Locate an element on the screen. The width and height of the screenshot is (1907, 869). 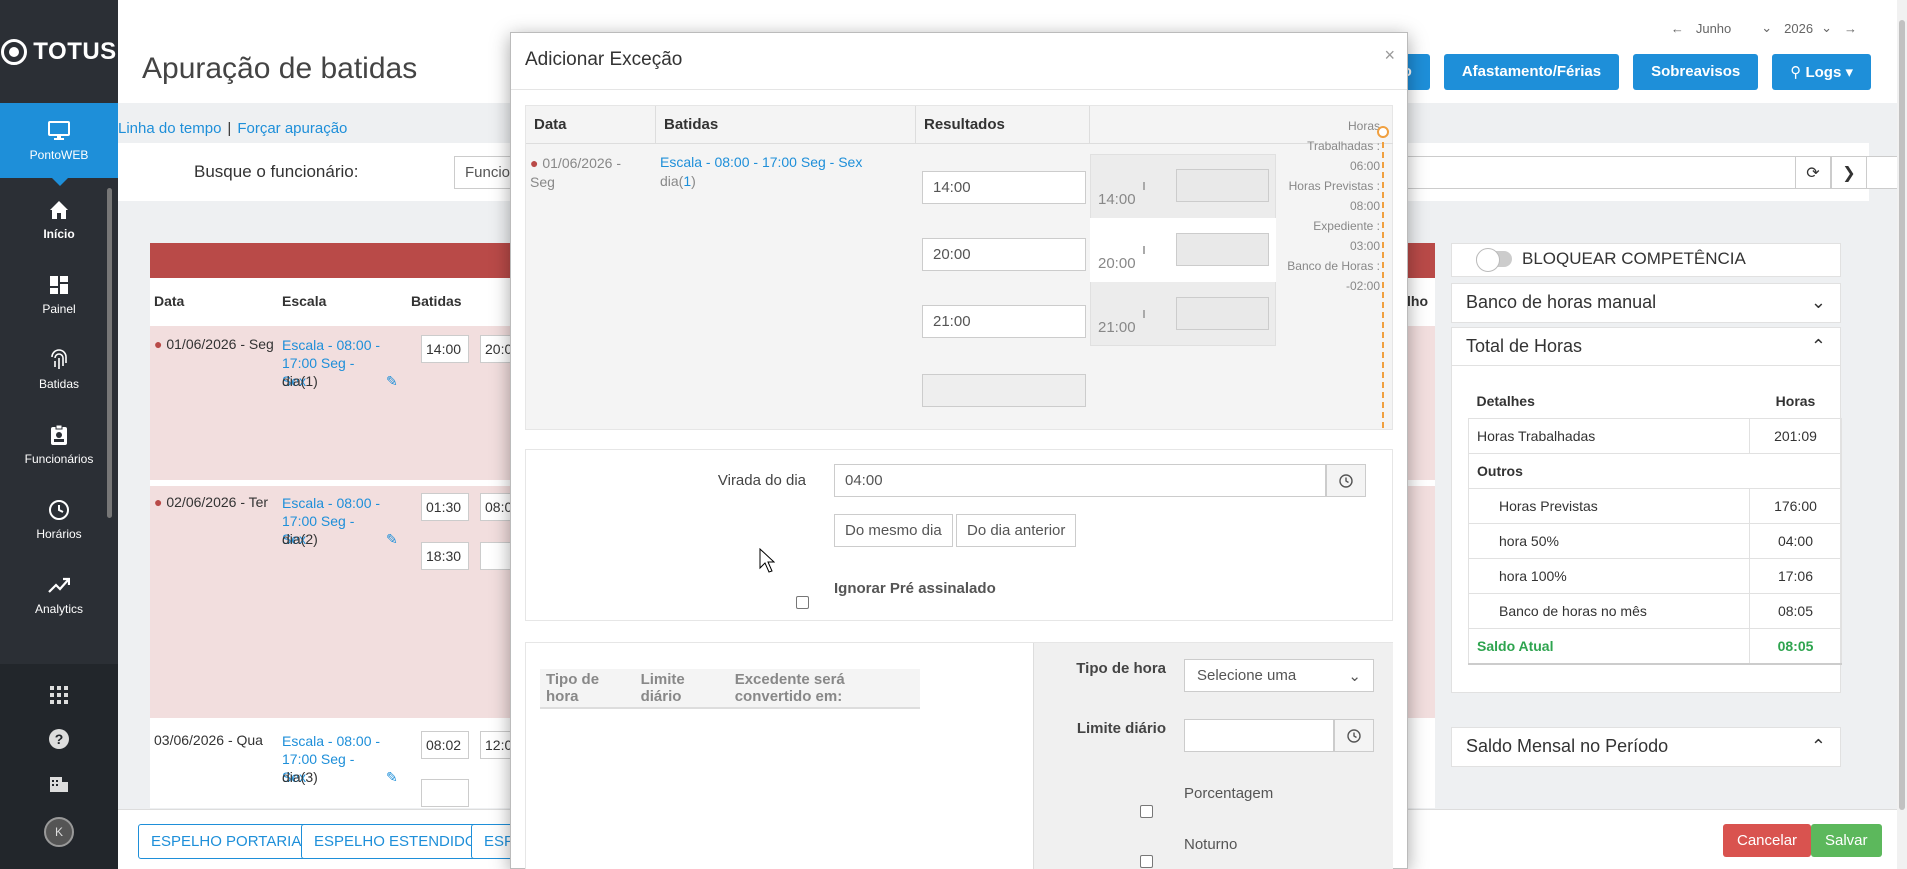
do-mesmo-dia-button: Do mesmo dia is located at coordinates (893, 530).